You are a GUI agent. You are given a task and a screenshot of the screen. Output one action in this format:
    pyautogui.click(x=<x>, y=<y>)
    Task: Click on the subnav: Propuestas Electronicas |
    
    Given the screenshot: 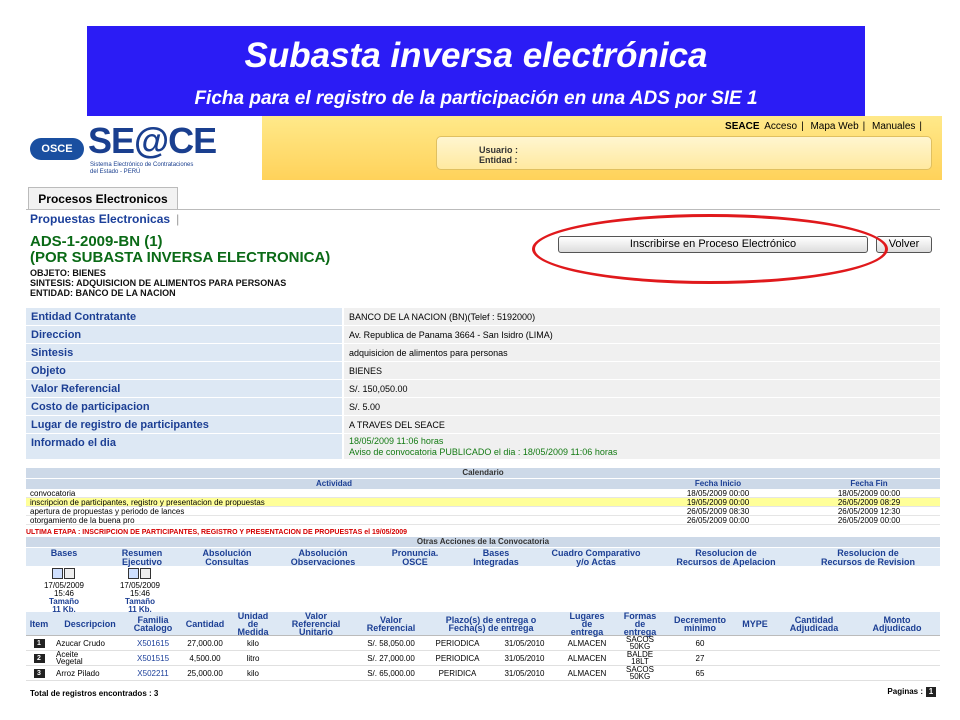 What is the action you would take?
    pyautogui.click(x=104, y=219)
    